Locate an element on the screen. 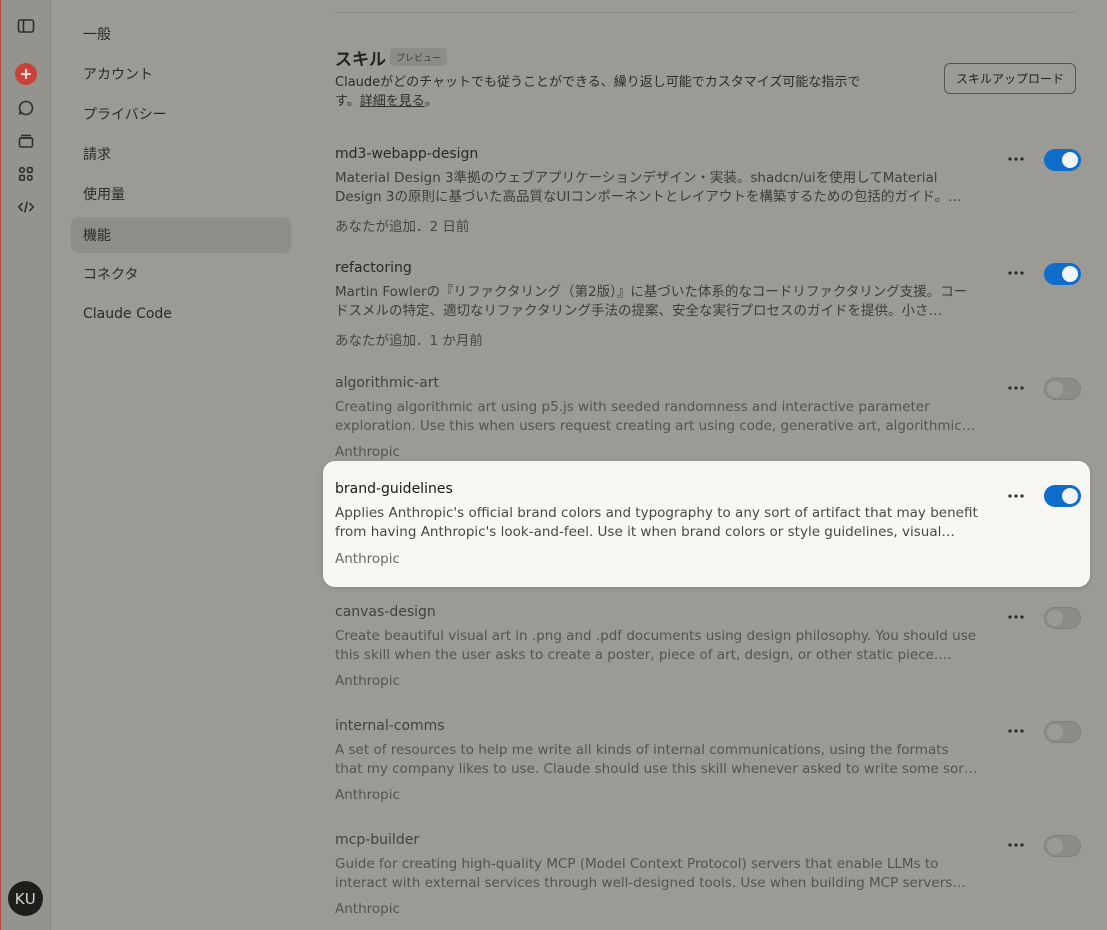  skill-meta: あなたが追加．2 日前 is located at coordinates (402, 227).